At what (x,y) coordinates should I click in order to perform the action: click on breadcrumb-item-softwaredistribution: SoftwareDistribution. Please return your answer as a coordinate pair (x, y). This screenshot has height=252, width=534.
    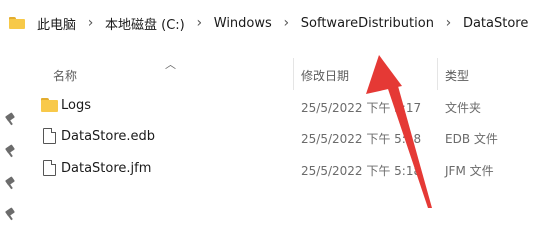
    Looking at the image, I should click on (367, 23).